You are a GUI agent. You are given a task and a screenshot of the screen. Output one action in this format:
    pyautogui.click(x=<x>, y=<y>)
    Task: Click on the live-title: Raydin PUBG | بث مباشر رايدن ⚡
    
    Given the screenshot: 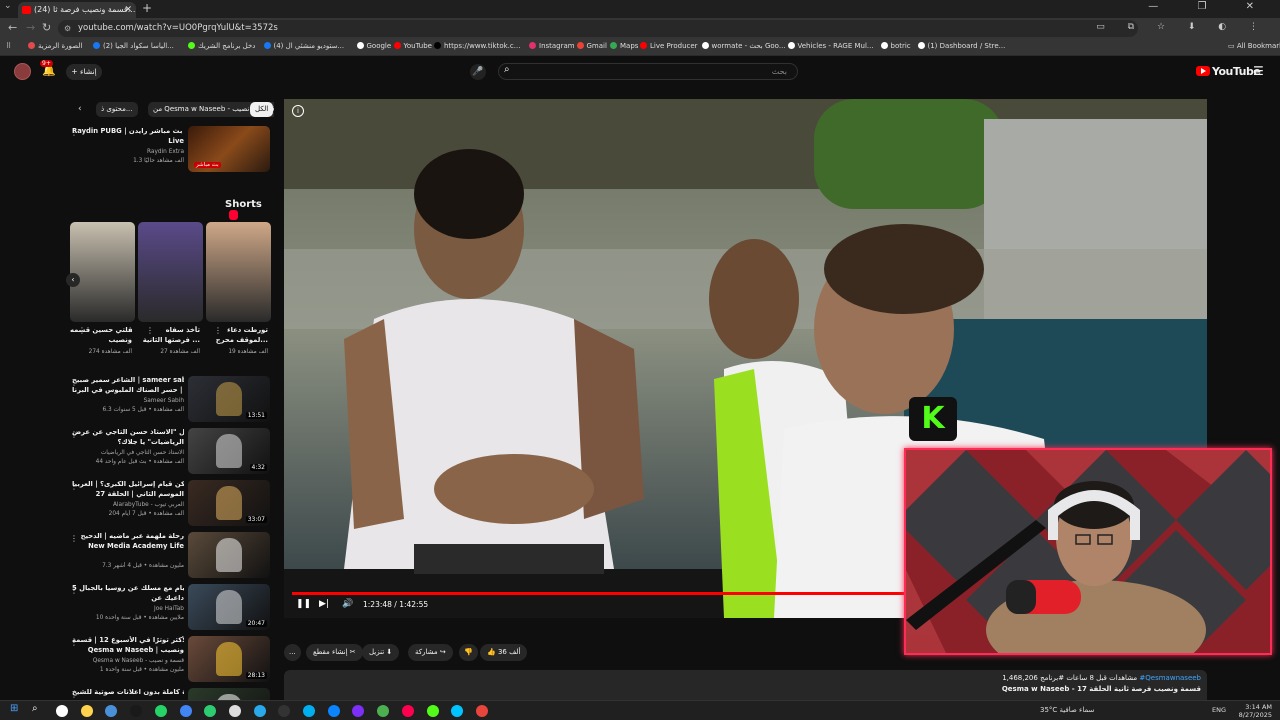 What is the action you would take?
    pyautogui.click(x=128, y=131)
    